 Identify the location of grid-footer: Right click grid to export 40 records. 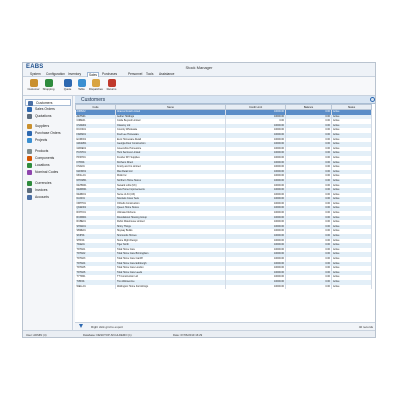
(225, 326).